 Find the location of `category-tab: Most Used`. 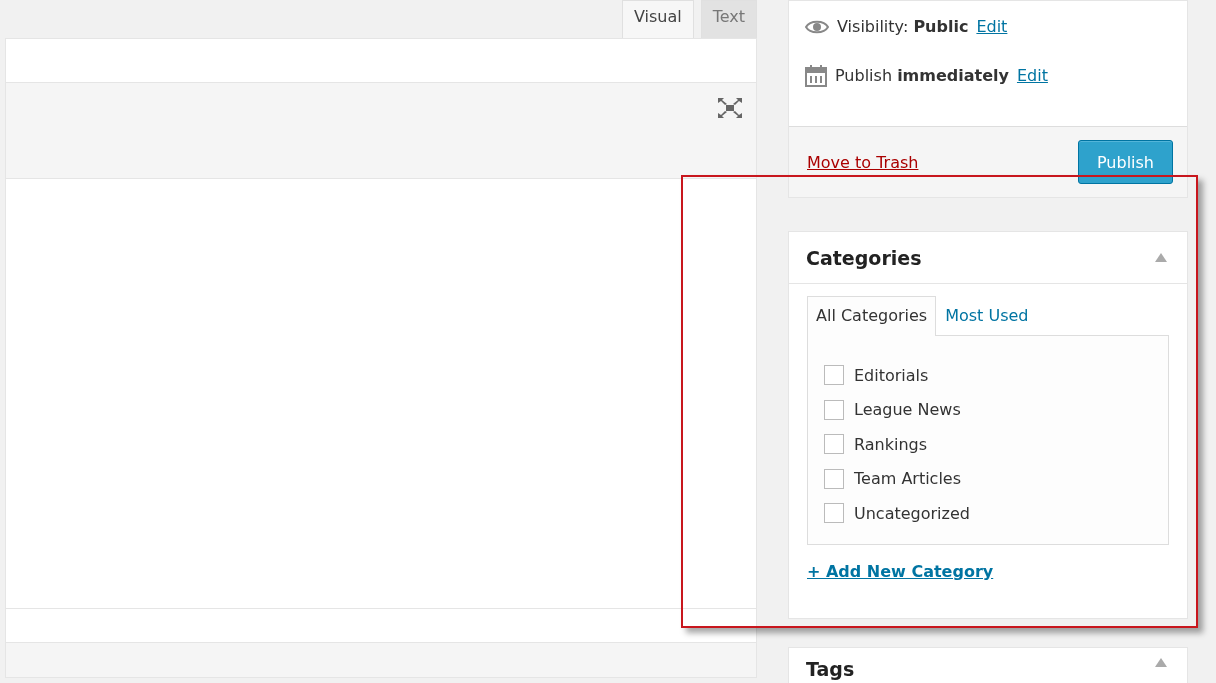

category-tab: Most Used is located at coordinates (987, 316).